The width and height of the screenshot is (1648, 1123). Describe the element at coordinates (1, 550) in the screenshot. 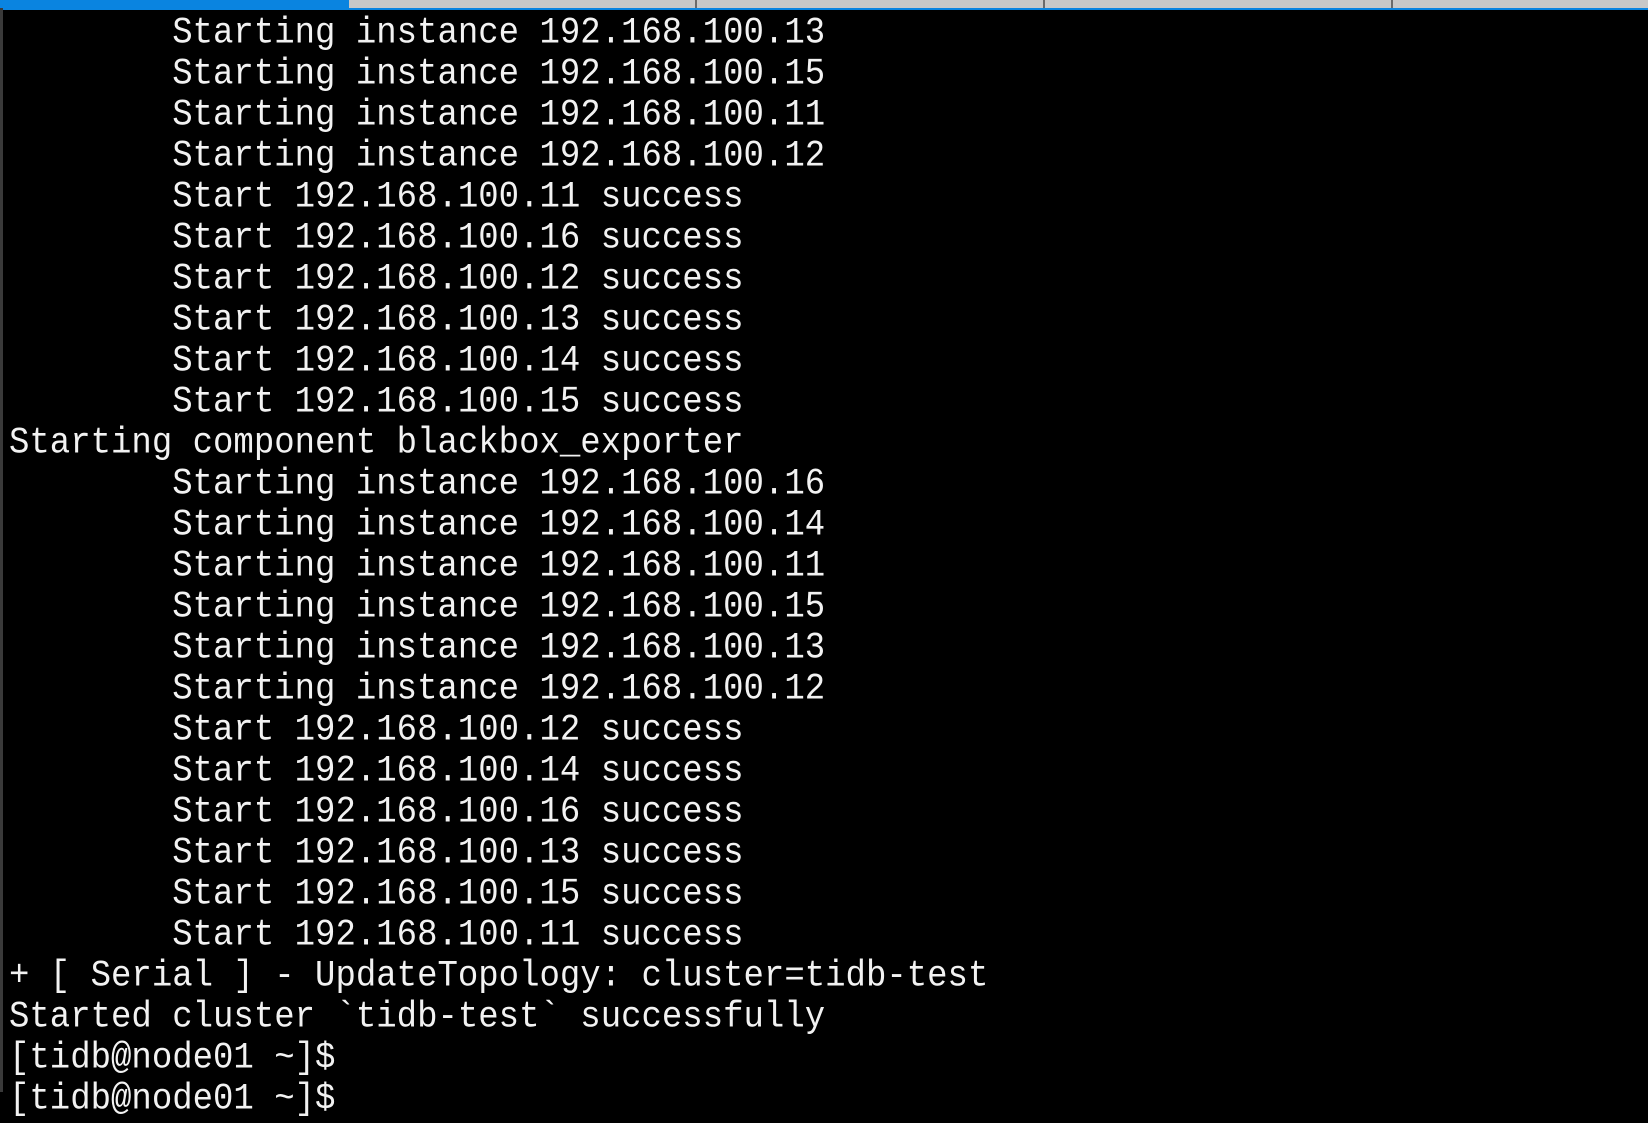

I see `window-border` at that location.